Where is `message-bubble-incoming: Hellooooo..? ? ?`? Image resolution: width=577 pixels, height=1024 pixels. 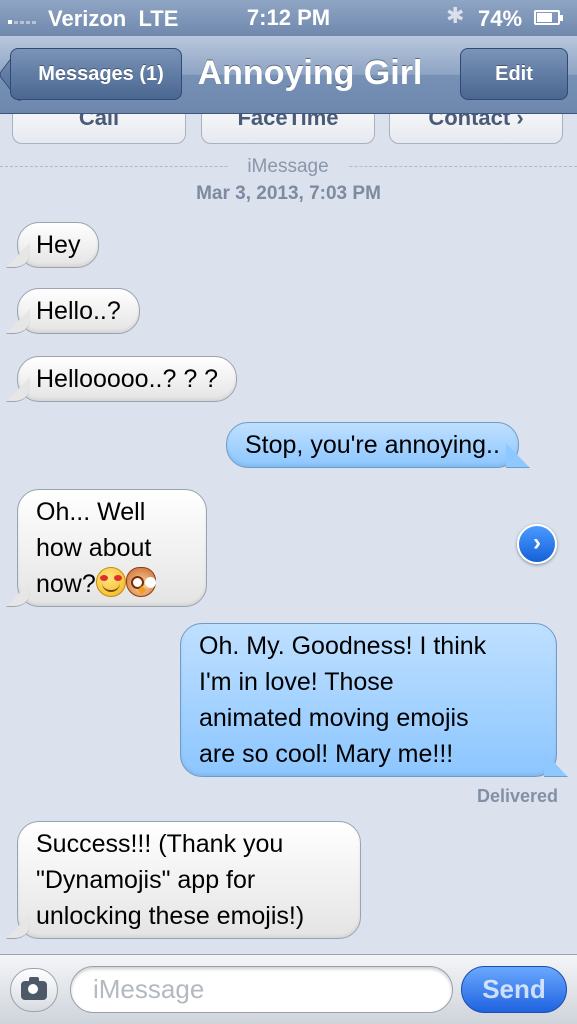 message-bubble-incoming: Hellooooo..? ? ? is located at coordinates (127, 379).